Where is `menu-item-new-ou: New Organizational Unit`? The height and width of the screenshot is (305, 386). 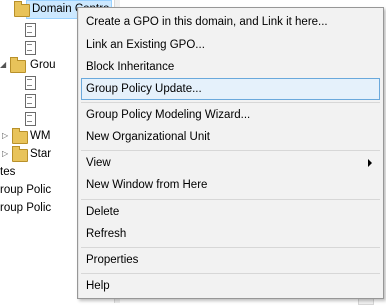 menu-item-new-ou: New Organizational Unit is located at coordinates (230, 137).